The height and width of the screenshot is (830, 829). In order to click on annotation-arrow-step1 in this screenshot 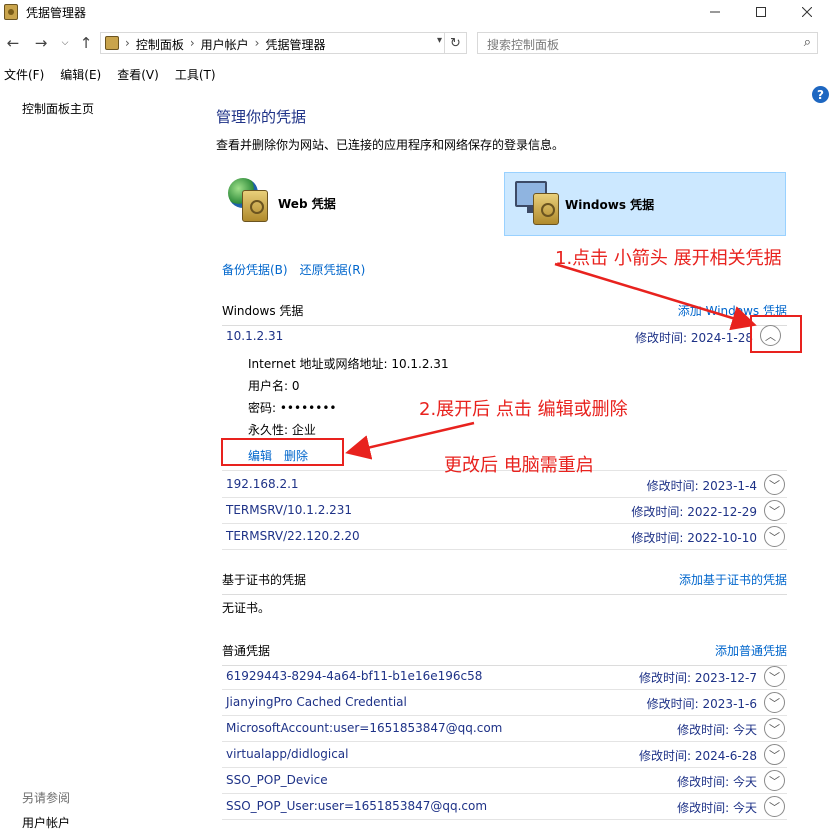, I will do `click(655, 296)`.